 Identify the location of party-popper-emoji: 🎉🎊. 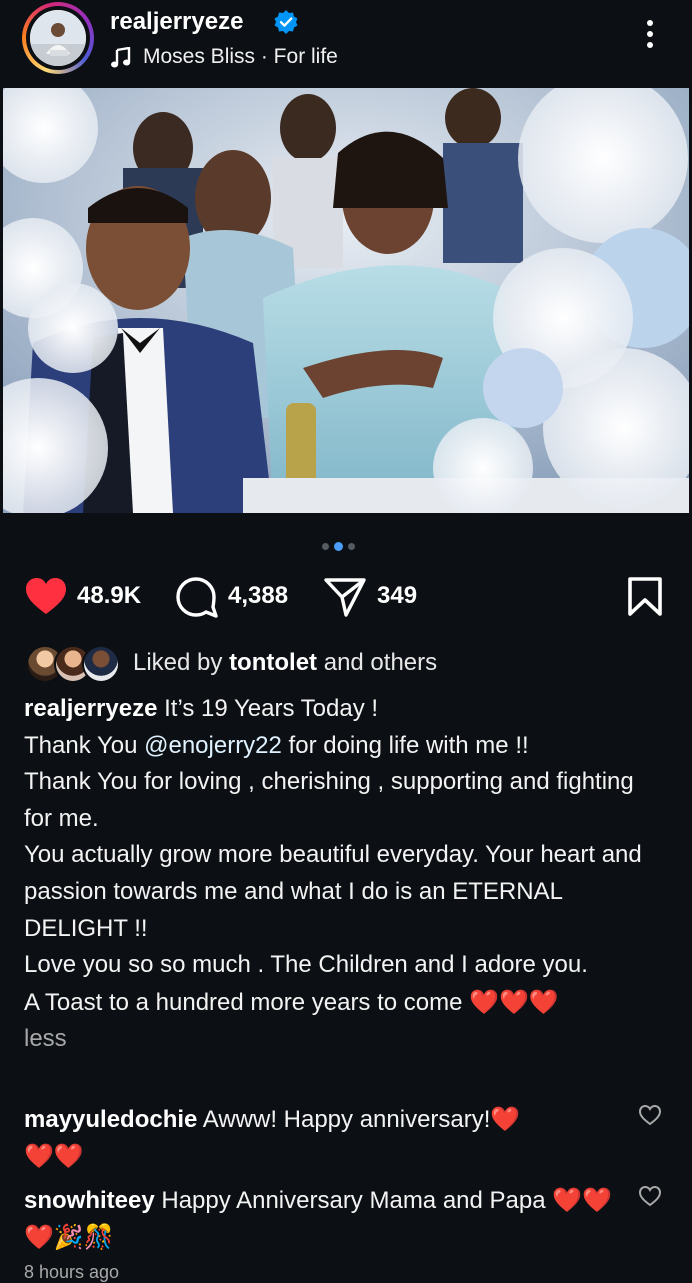
(83, 1237).